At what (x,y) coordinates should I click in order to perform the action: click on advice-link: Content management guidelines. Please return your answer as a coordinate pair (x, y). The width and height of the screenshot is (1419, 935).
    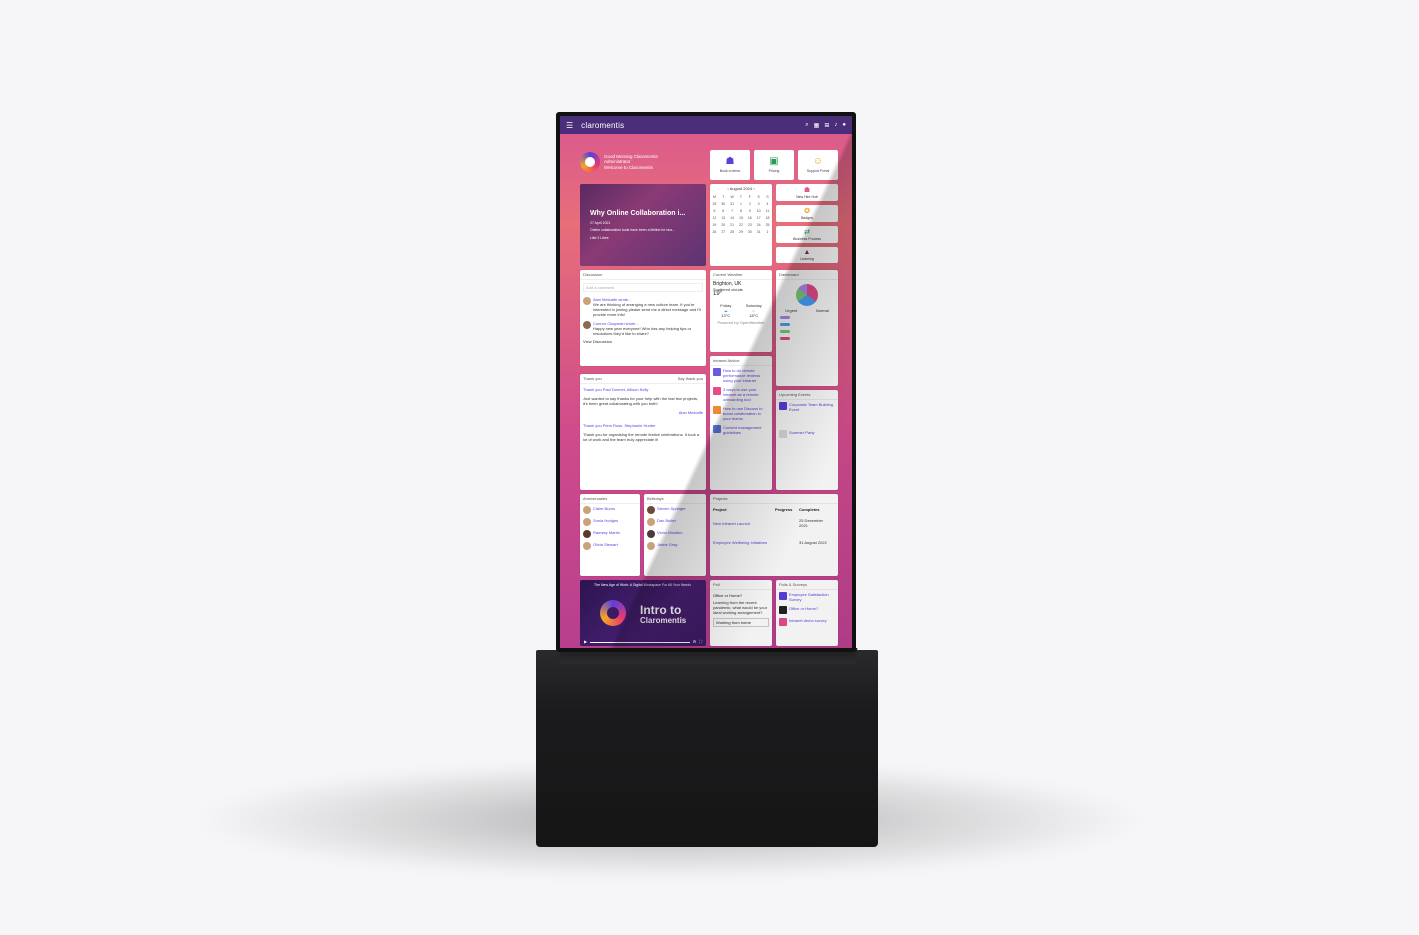
    Looking at the image, I should click on (746, 430).